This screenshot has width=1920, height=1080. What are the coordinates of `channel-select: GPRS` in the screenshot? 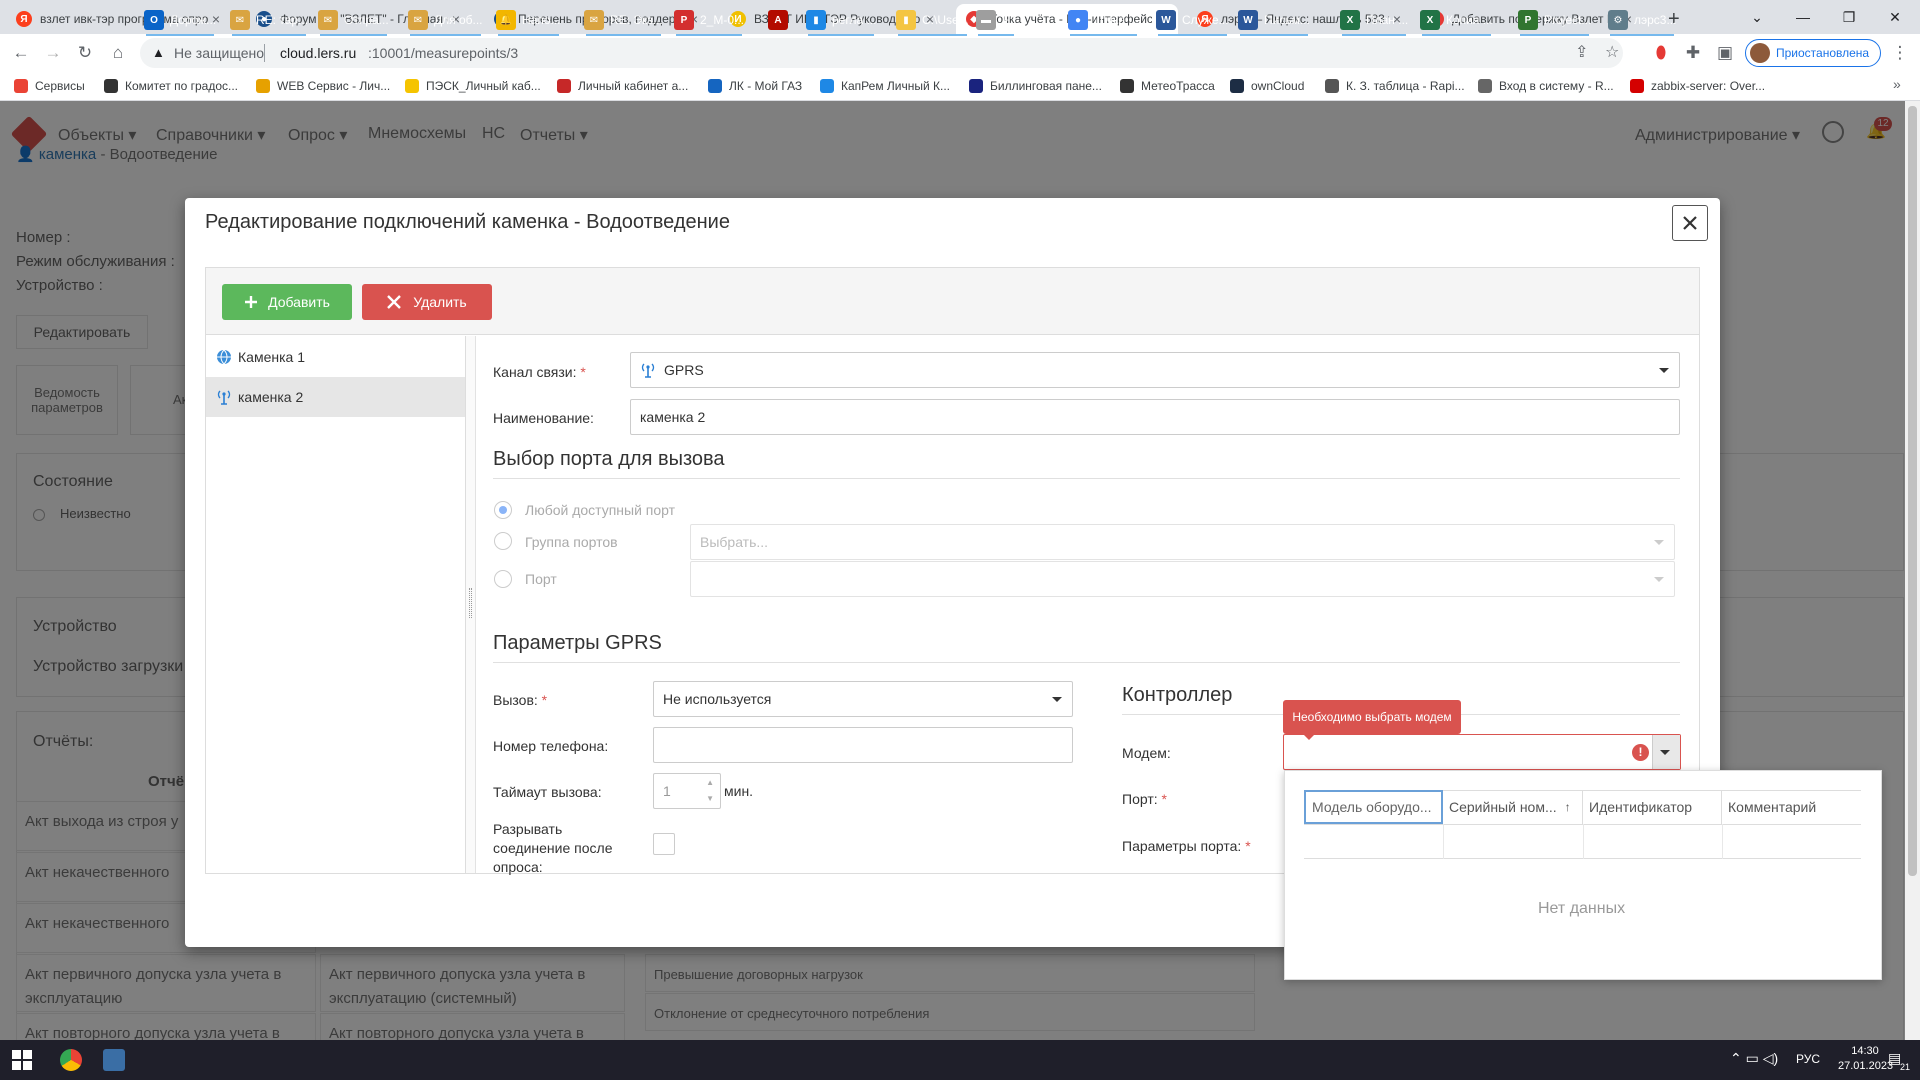 It's located at (1155, 370).